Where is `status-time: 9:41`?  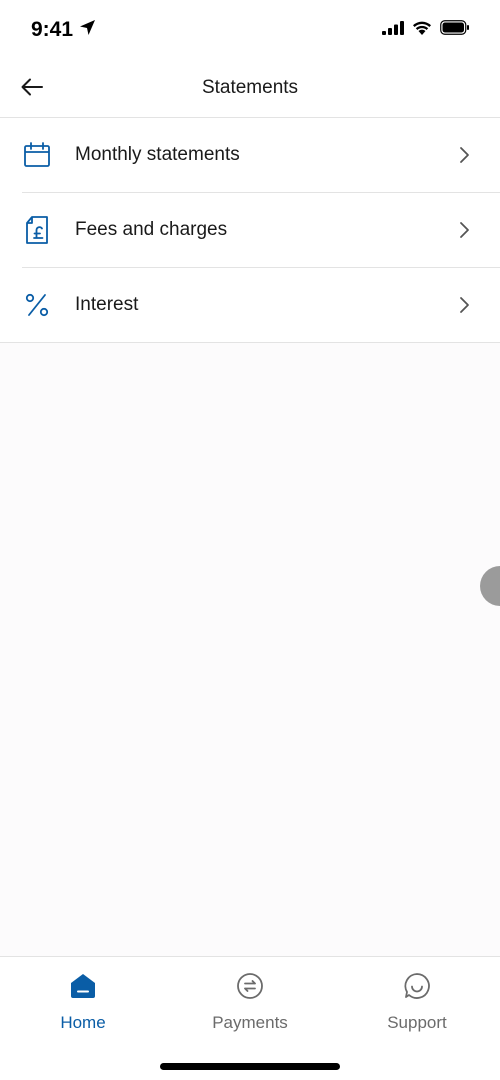
status-time: 9:41 is located at coordinates (63, 30).